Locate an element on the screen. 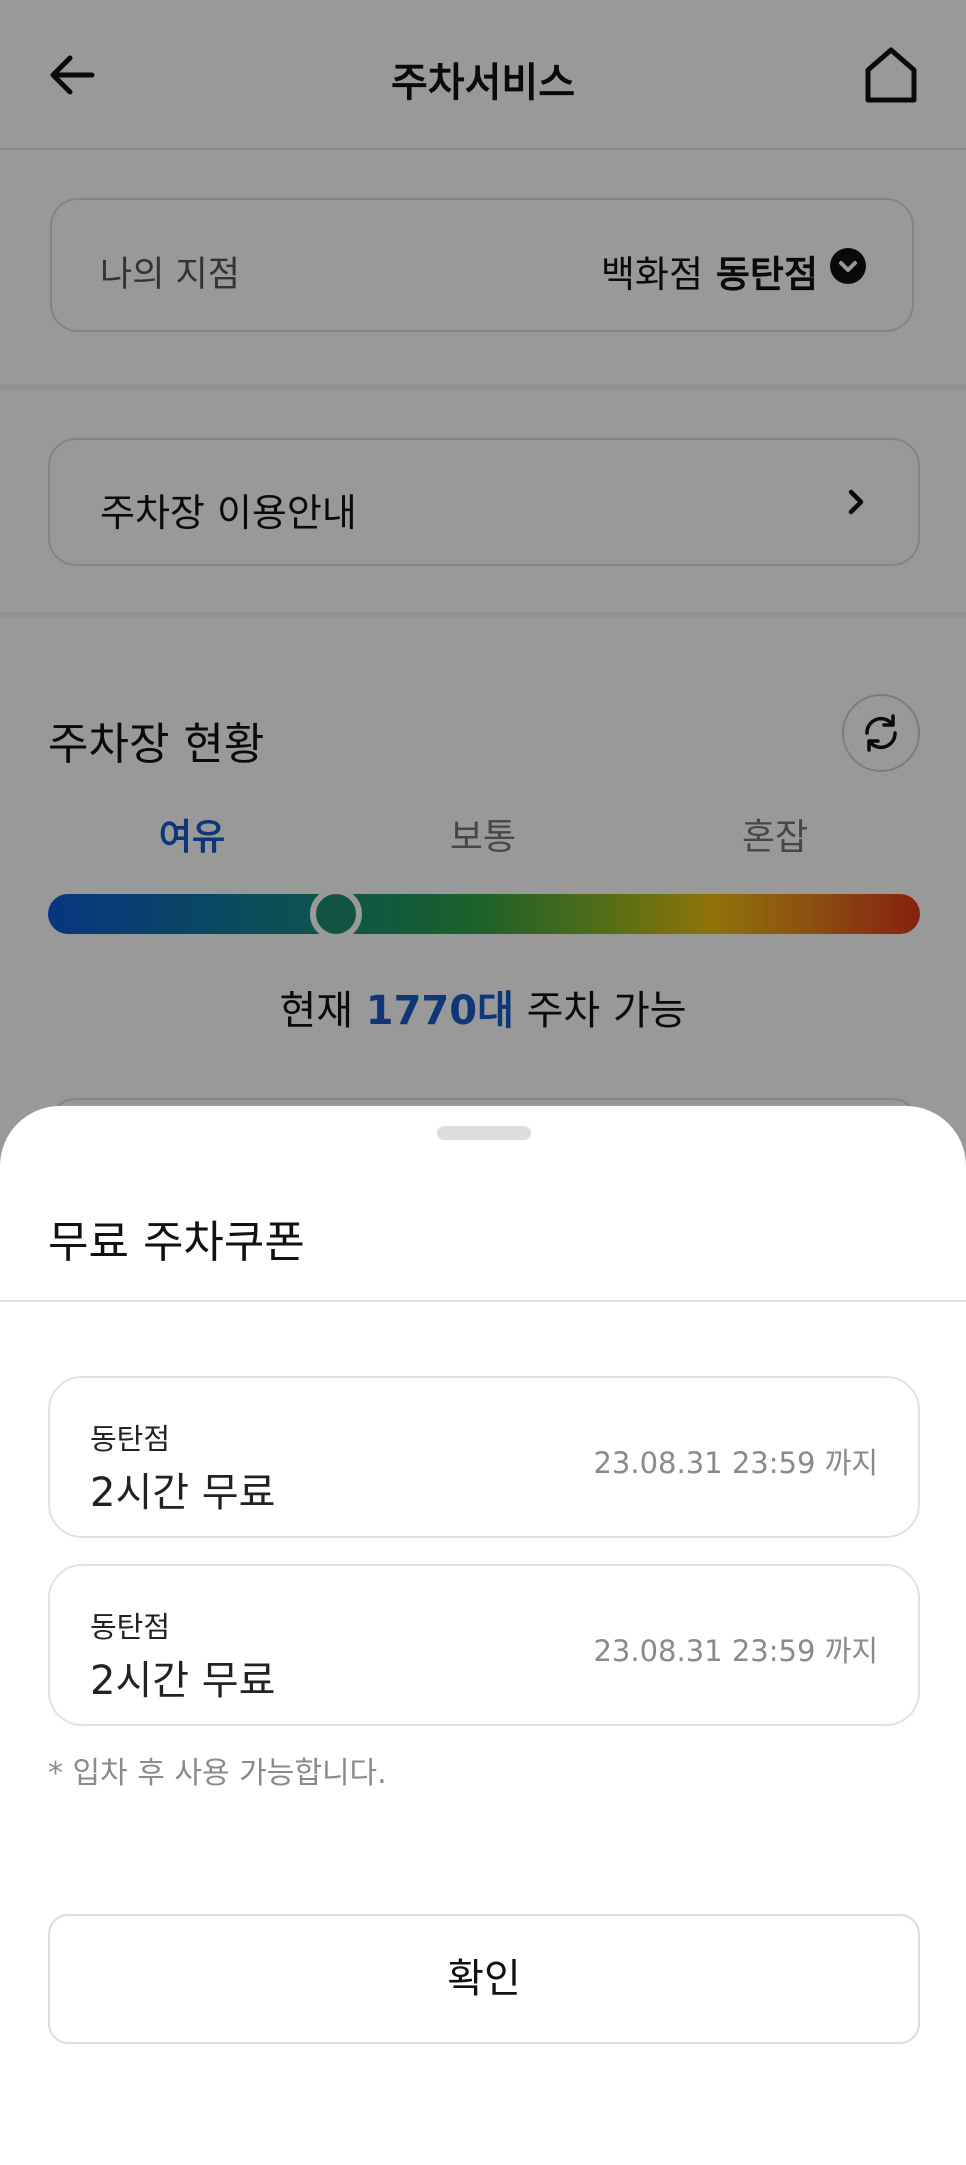  usage-notice: * 입차 후 사용 가능합니다. is located at coordinates (217, 1773).